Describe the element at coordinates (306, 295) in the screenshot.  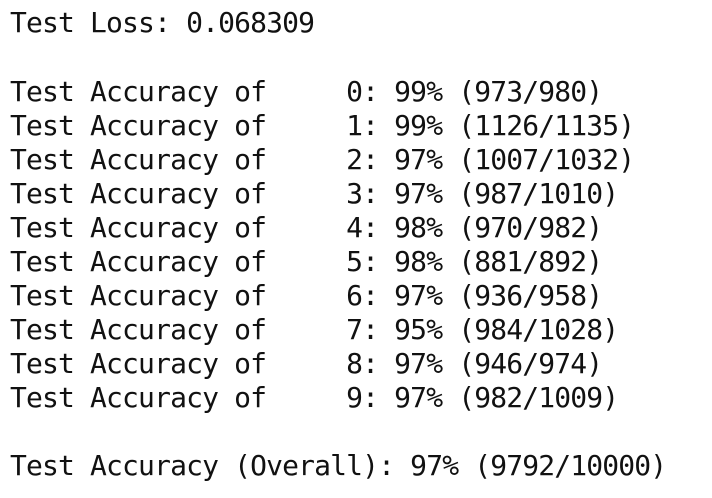
I see `class-accuracy-line-6: Test Accuracy of 6: 97% (936/958)` at that location.